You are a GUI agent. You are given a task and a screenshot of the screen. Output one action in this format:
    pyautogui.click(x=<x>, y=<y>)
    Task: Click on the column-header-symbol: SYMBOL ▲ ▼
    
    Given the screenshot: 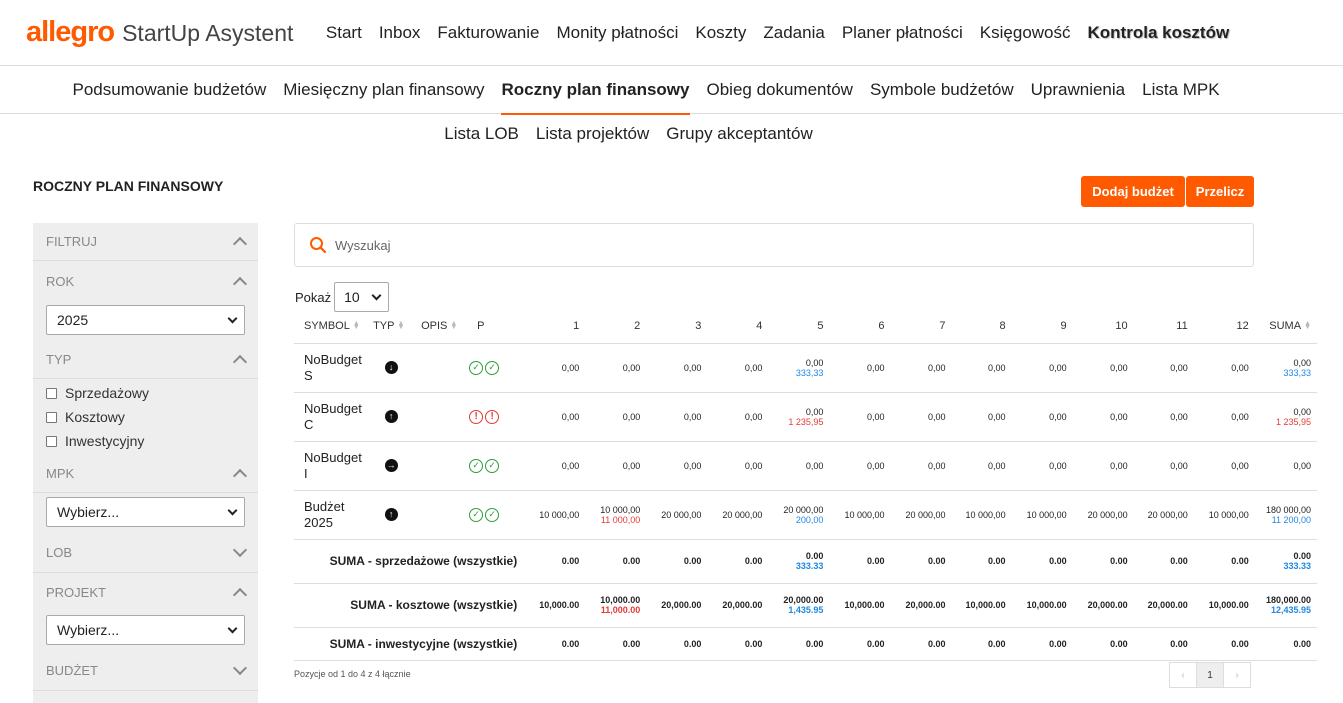 What is the action you would take?
    pyautogui.click(x=331, y=327)
    